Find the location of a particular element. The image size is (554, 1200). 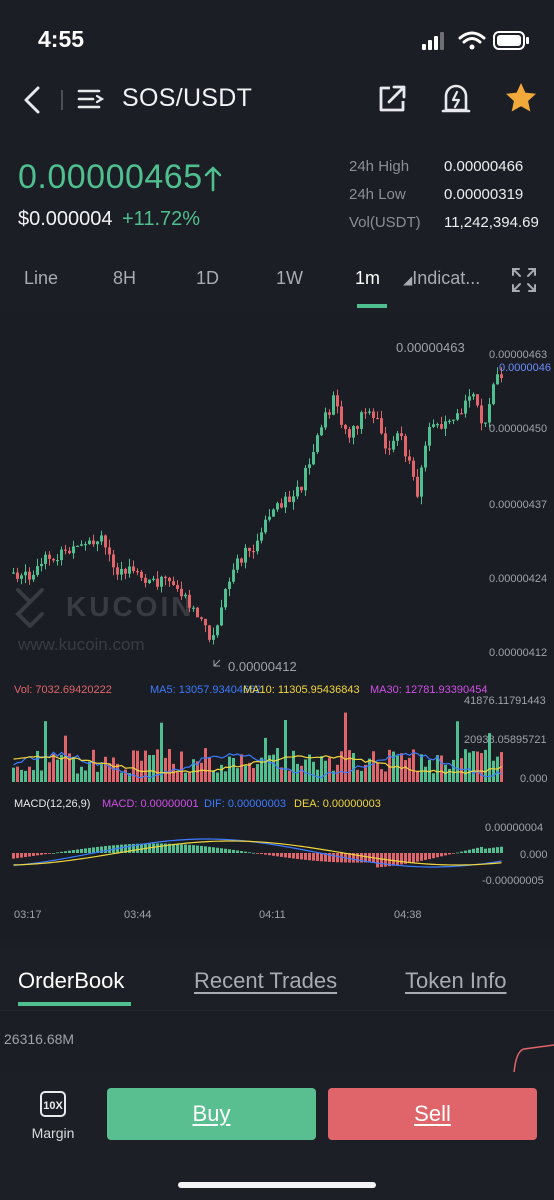

tab-token-info: Token Info is located at coordinates (456, 981).